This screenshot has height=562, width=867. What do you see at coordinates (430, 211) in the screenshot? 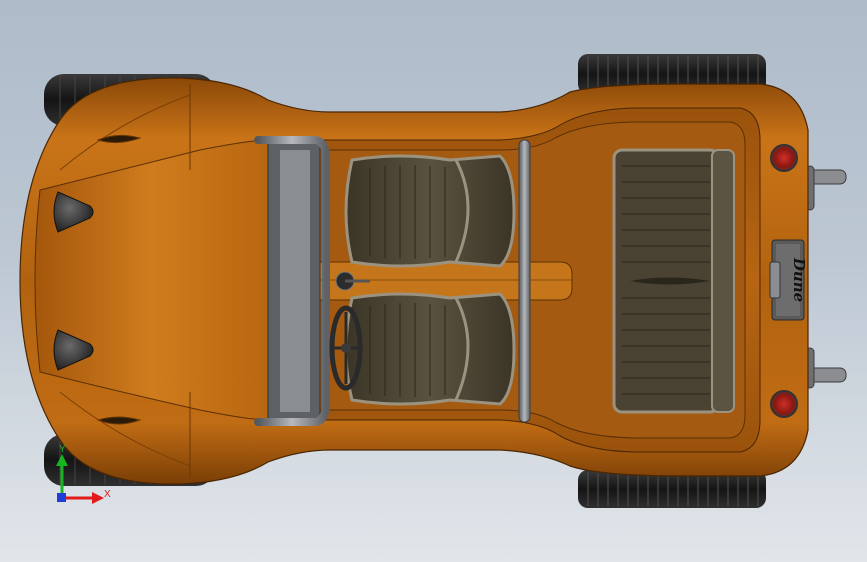
I see `seat-top` at bounding box center [430, 211].